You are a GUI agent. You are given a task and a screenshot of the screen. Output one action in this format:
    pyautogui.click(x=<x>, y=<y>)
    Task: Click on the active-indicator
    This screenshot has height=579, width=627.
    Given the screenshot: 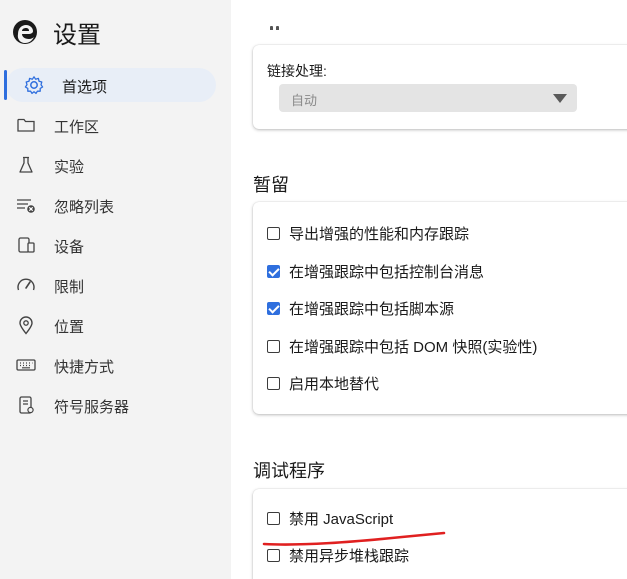 What is the action you would take?
    pyautogui.click(x=5, y=85)
    